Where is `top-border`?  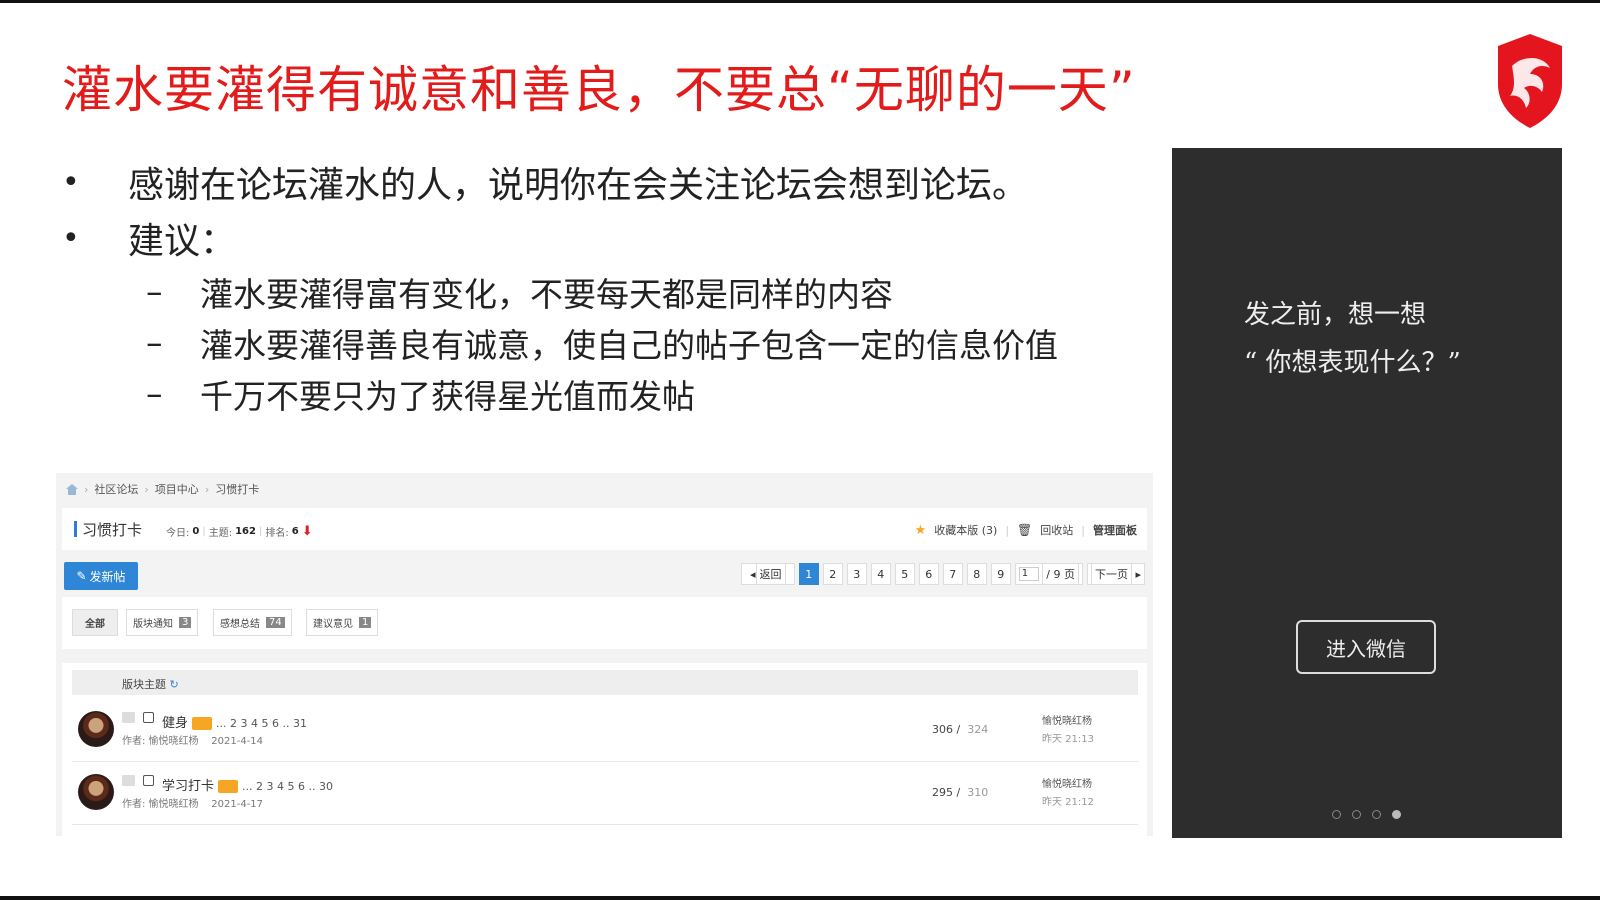
top-border is located at coordinates (800, 1).